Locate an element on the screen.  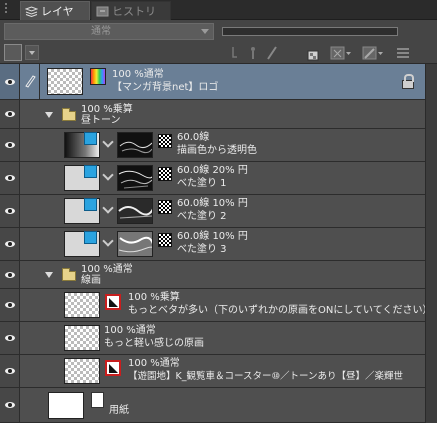
draft-icon is located at coordinates (272, 53).